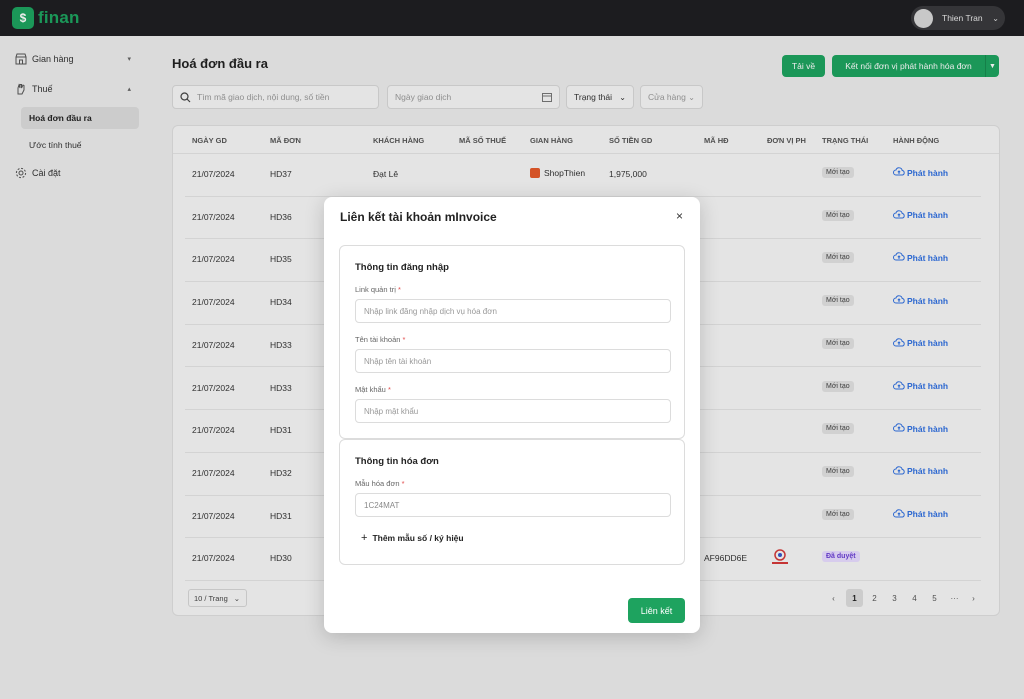 This screenshot has height=699, width=1024. Describe the element at coordinates (380, 339) in the screenshot. I see `username-label: Tên tài khoản *` at that location.